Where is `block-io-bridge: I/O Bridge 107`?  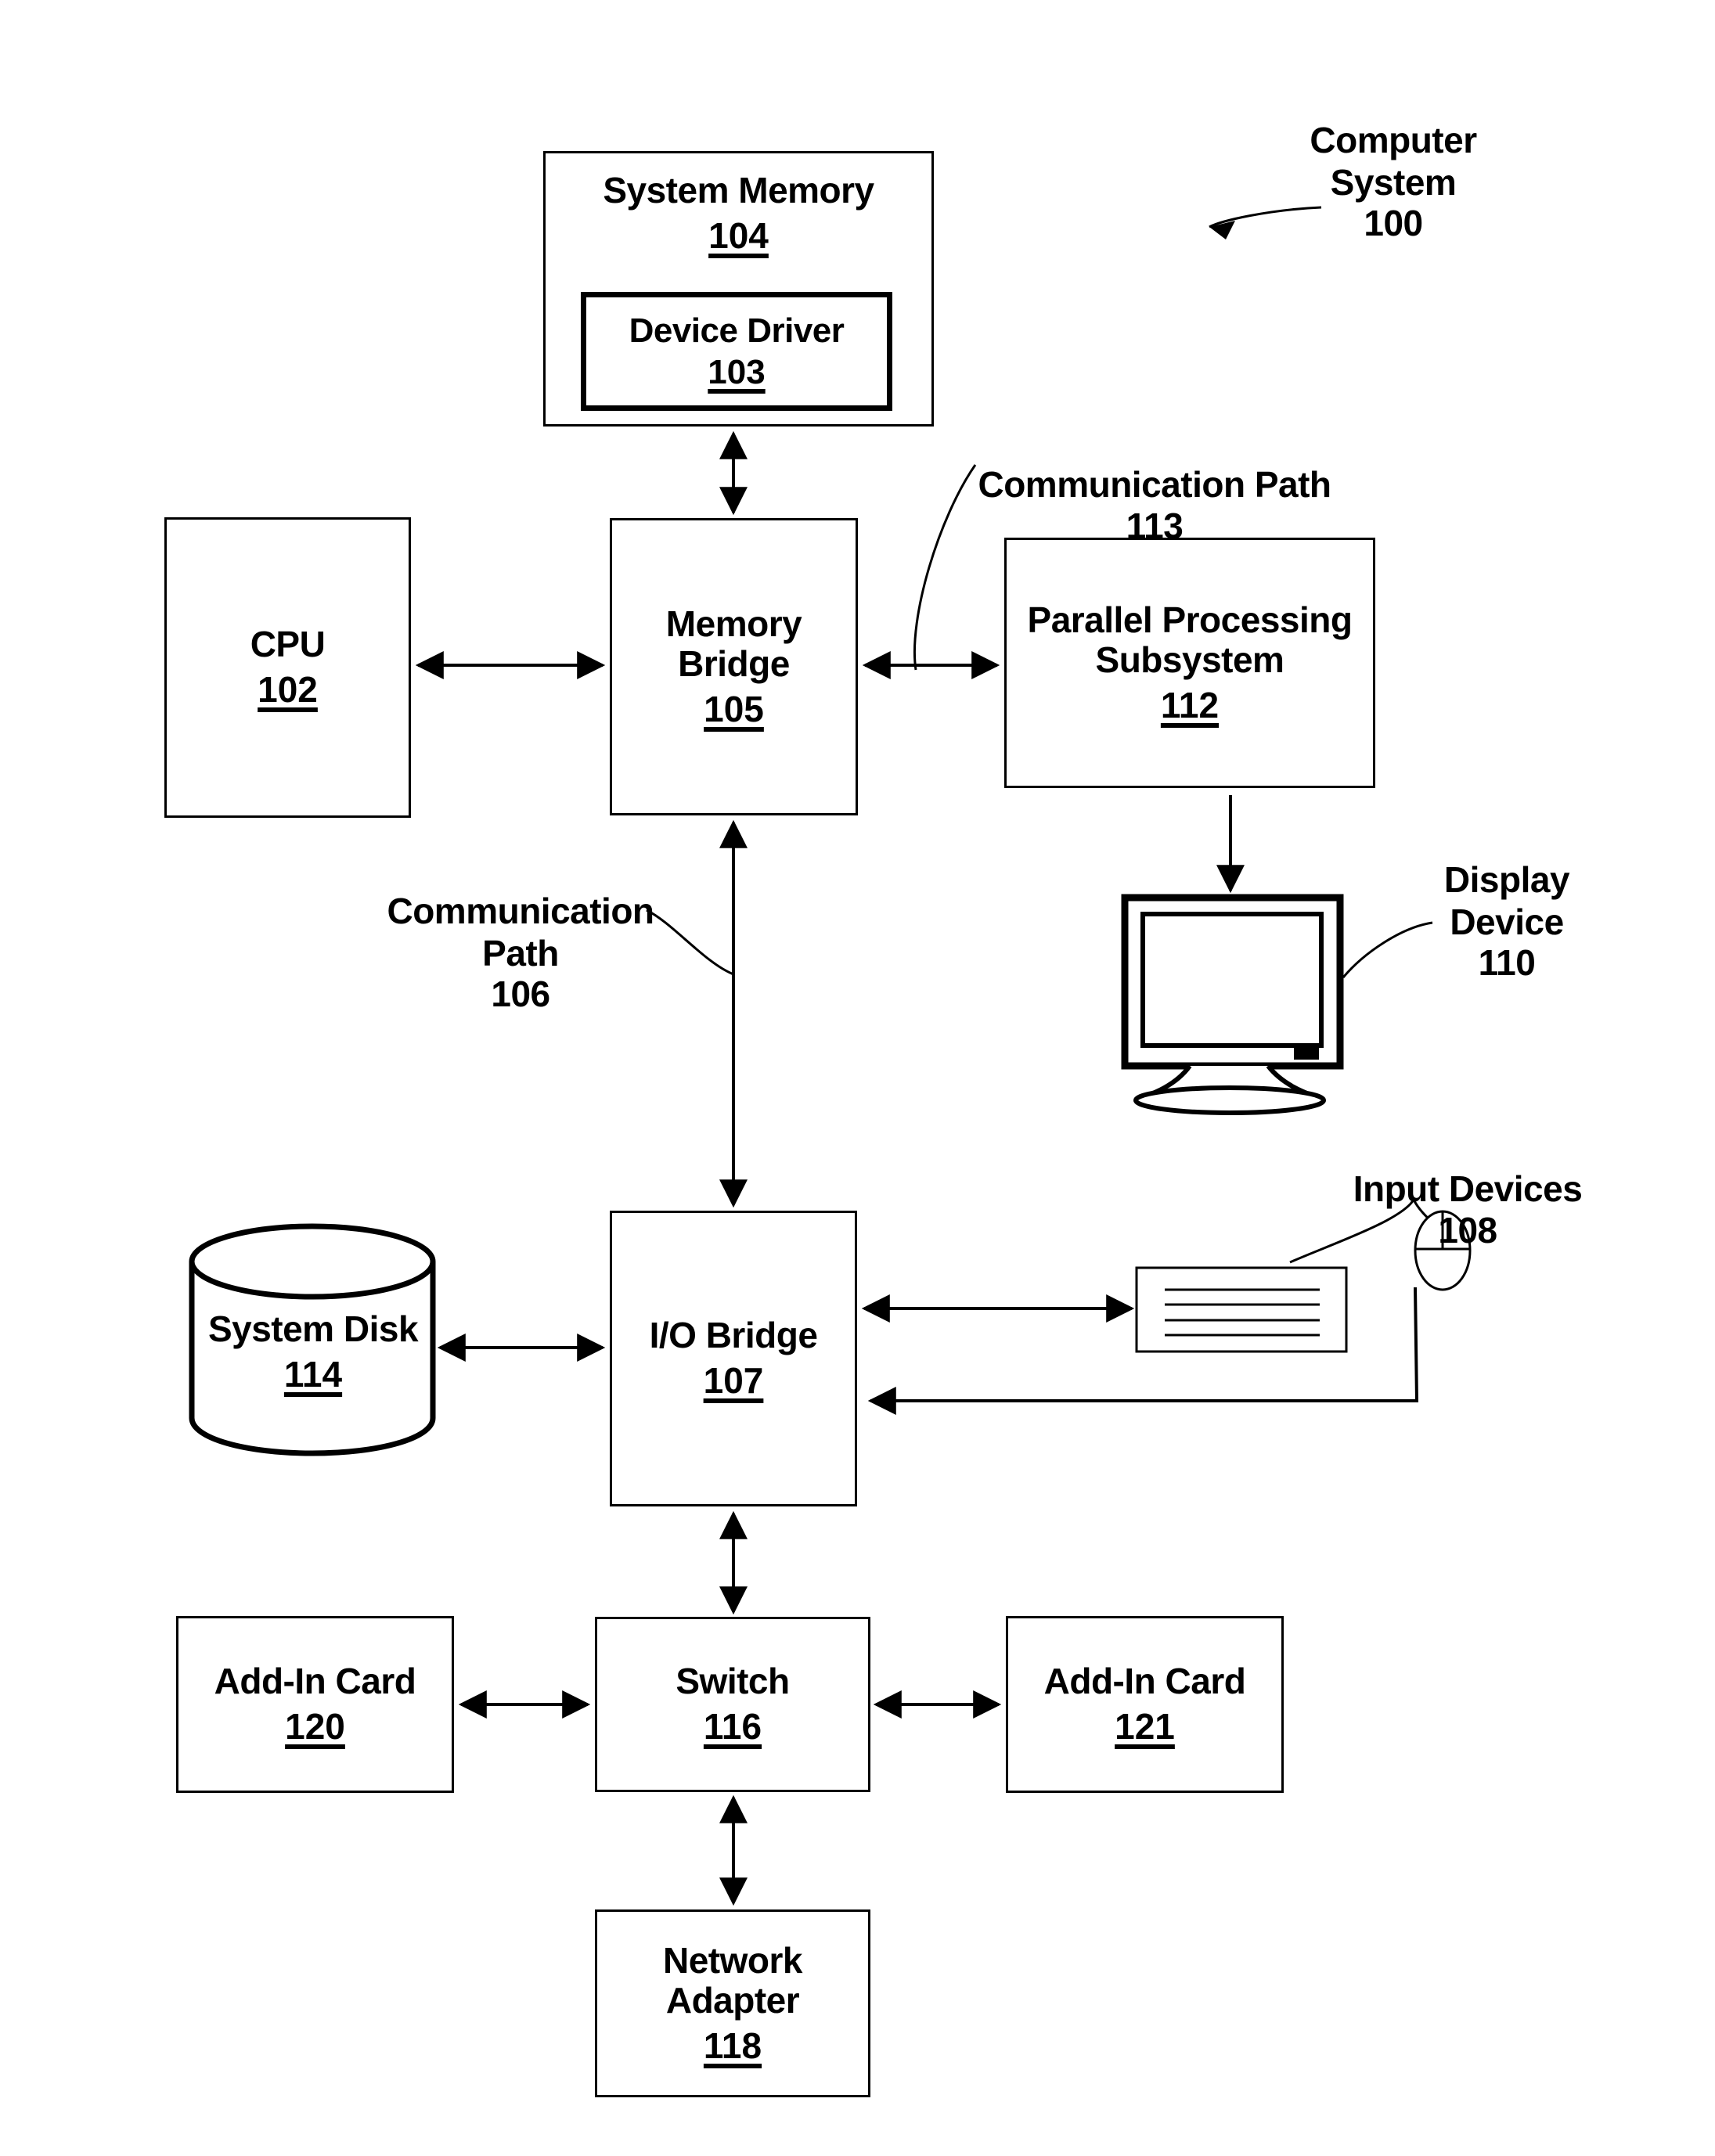
block-io-bridge: I/O Bridge 107 is located at coordinates (733, 1358).